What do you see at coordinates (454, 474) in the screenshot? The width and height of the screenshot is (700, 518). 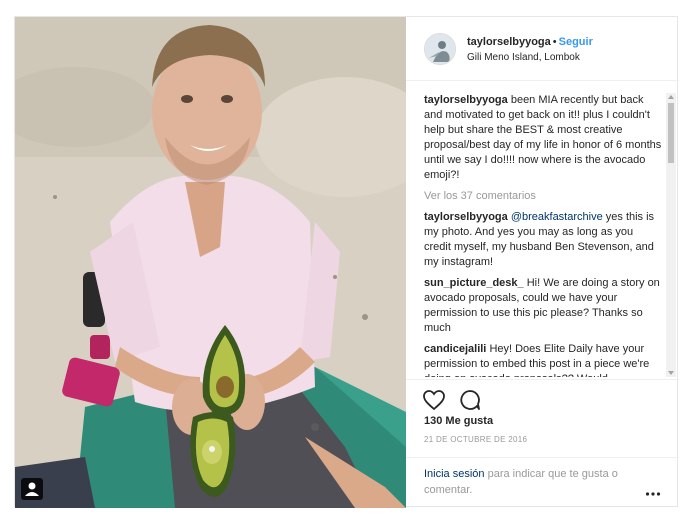 I see `login-link: Inicia sesión` at bounding box center [454, 474].